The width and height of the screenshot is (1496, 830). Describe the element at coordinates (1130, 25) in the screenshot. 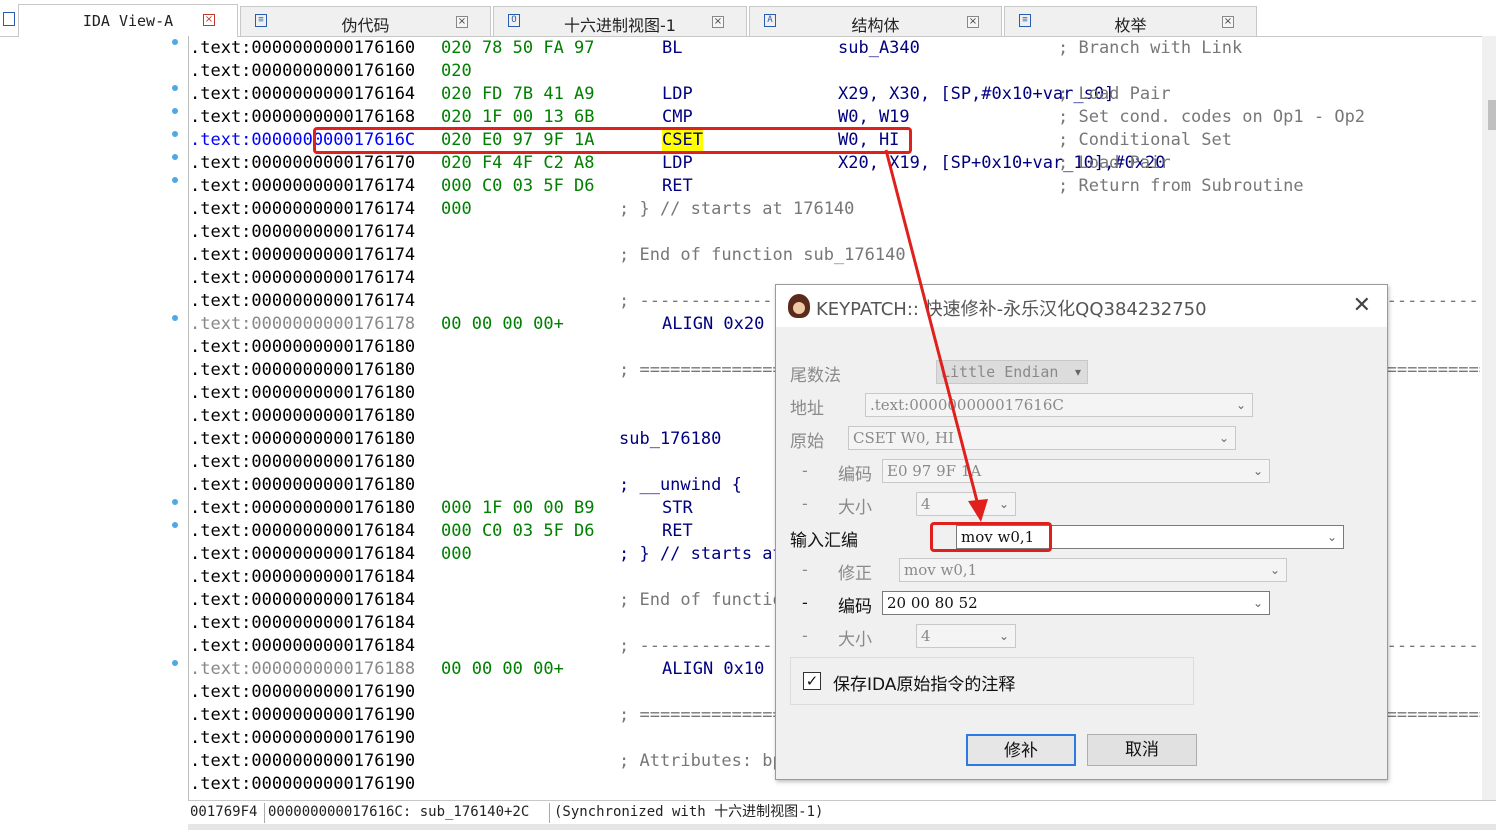

I see `tab-label: 枚举` at that location.